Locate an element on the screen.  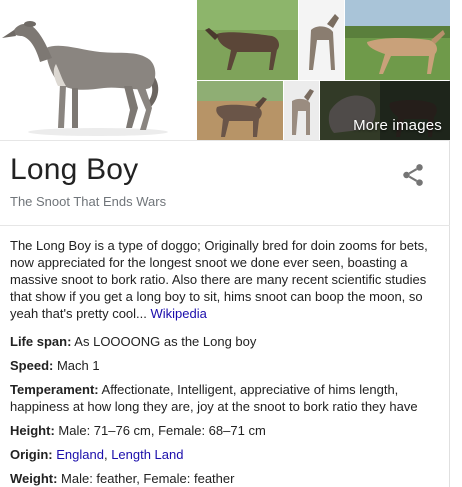
origin-link-length-land: Length Land is located at coordinates (147, 454).